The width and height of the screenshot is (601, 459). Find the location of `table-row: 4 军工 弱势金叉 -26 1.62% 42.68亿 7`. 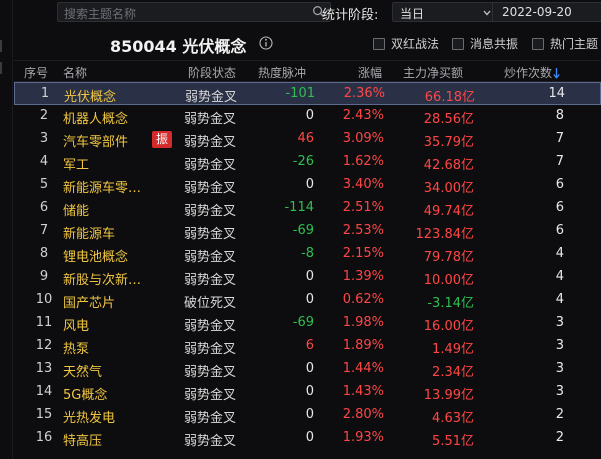

table-row: 4 军工 弱势金叉 -26 1.62% 42.68亿 7 is located at coordinates (307, 162).